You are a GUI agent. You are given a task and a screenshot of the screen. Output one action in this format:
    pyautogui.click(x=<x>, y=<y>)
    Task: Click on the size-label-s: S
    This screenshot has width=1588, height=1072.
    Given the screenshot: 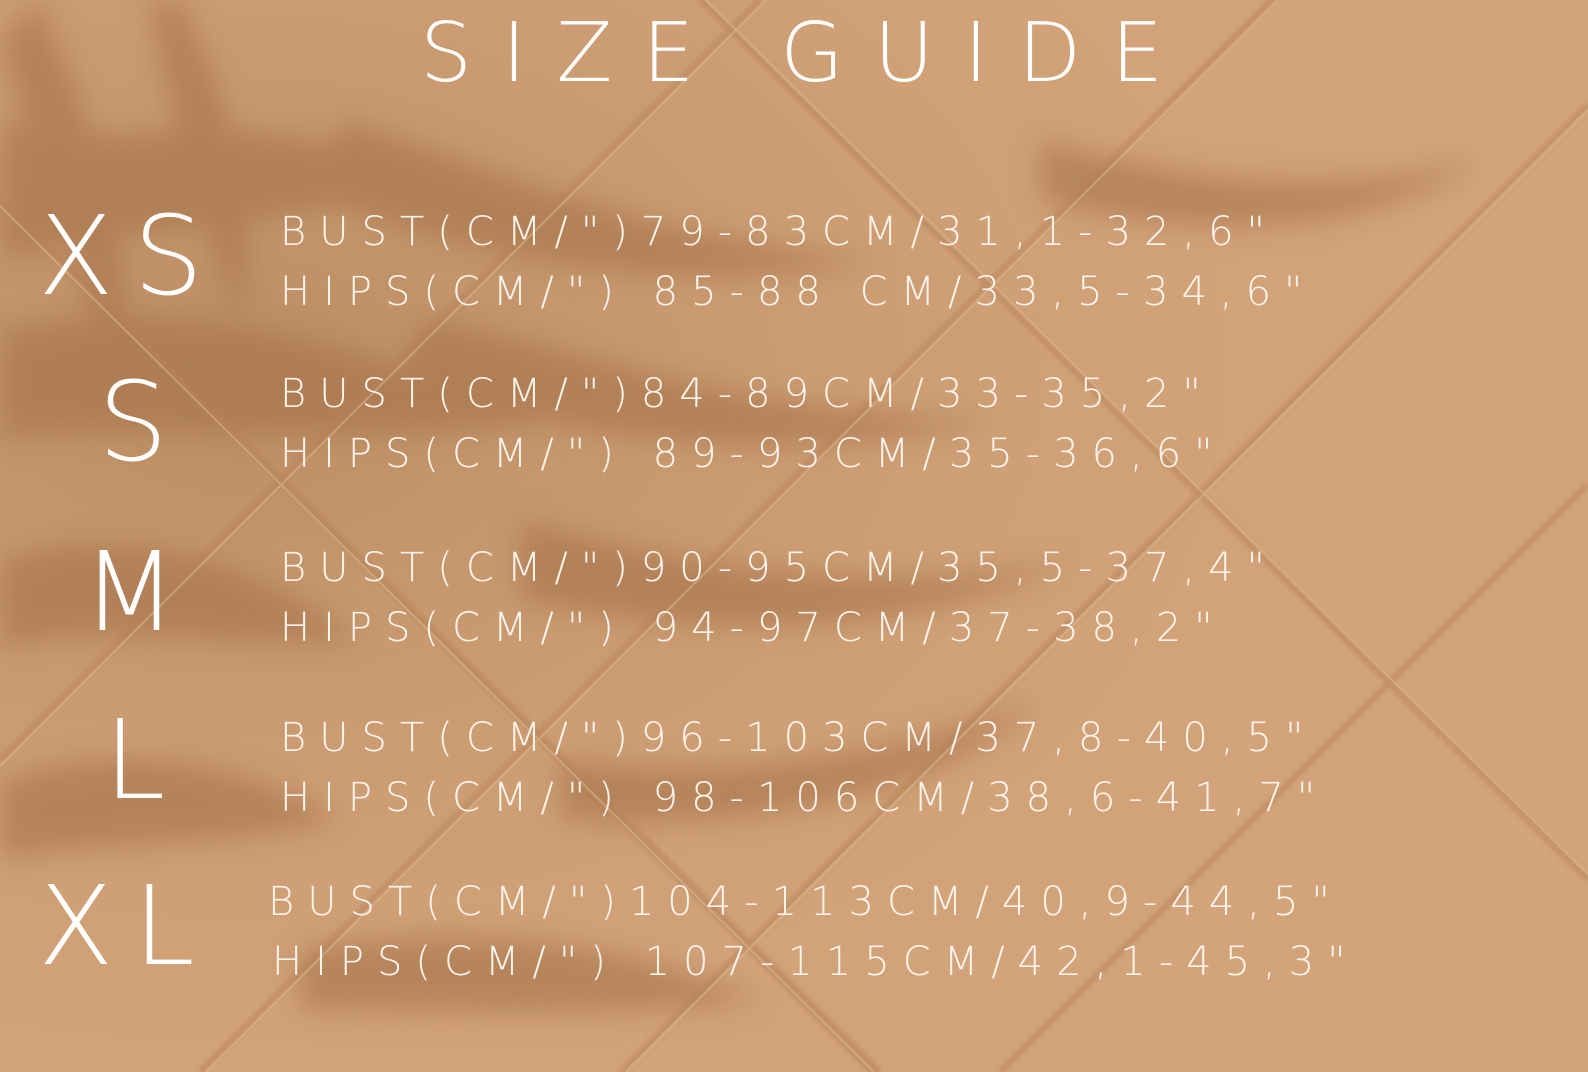 What is the action you would take?
    pyautogui.click(x=143, y=422)
    